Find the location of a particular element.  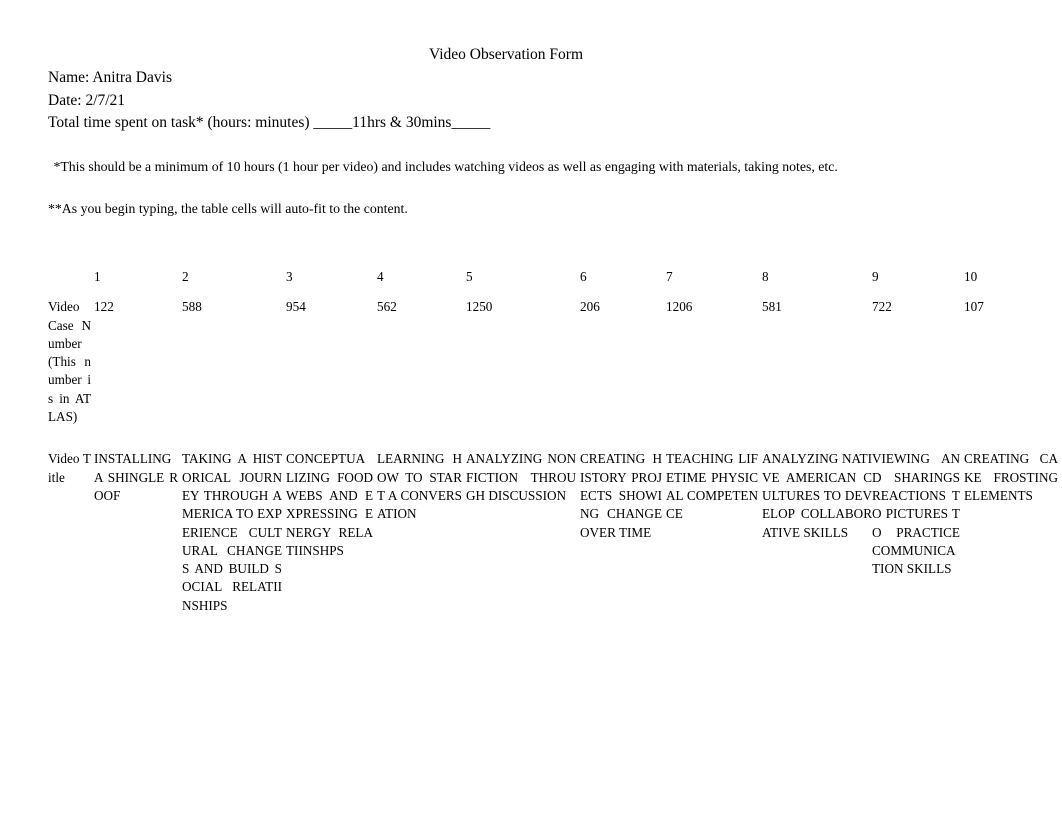

table-corner-cell is located at coordinates (71, 283).